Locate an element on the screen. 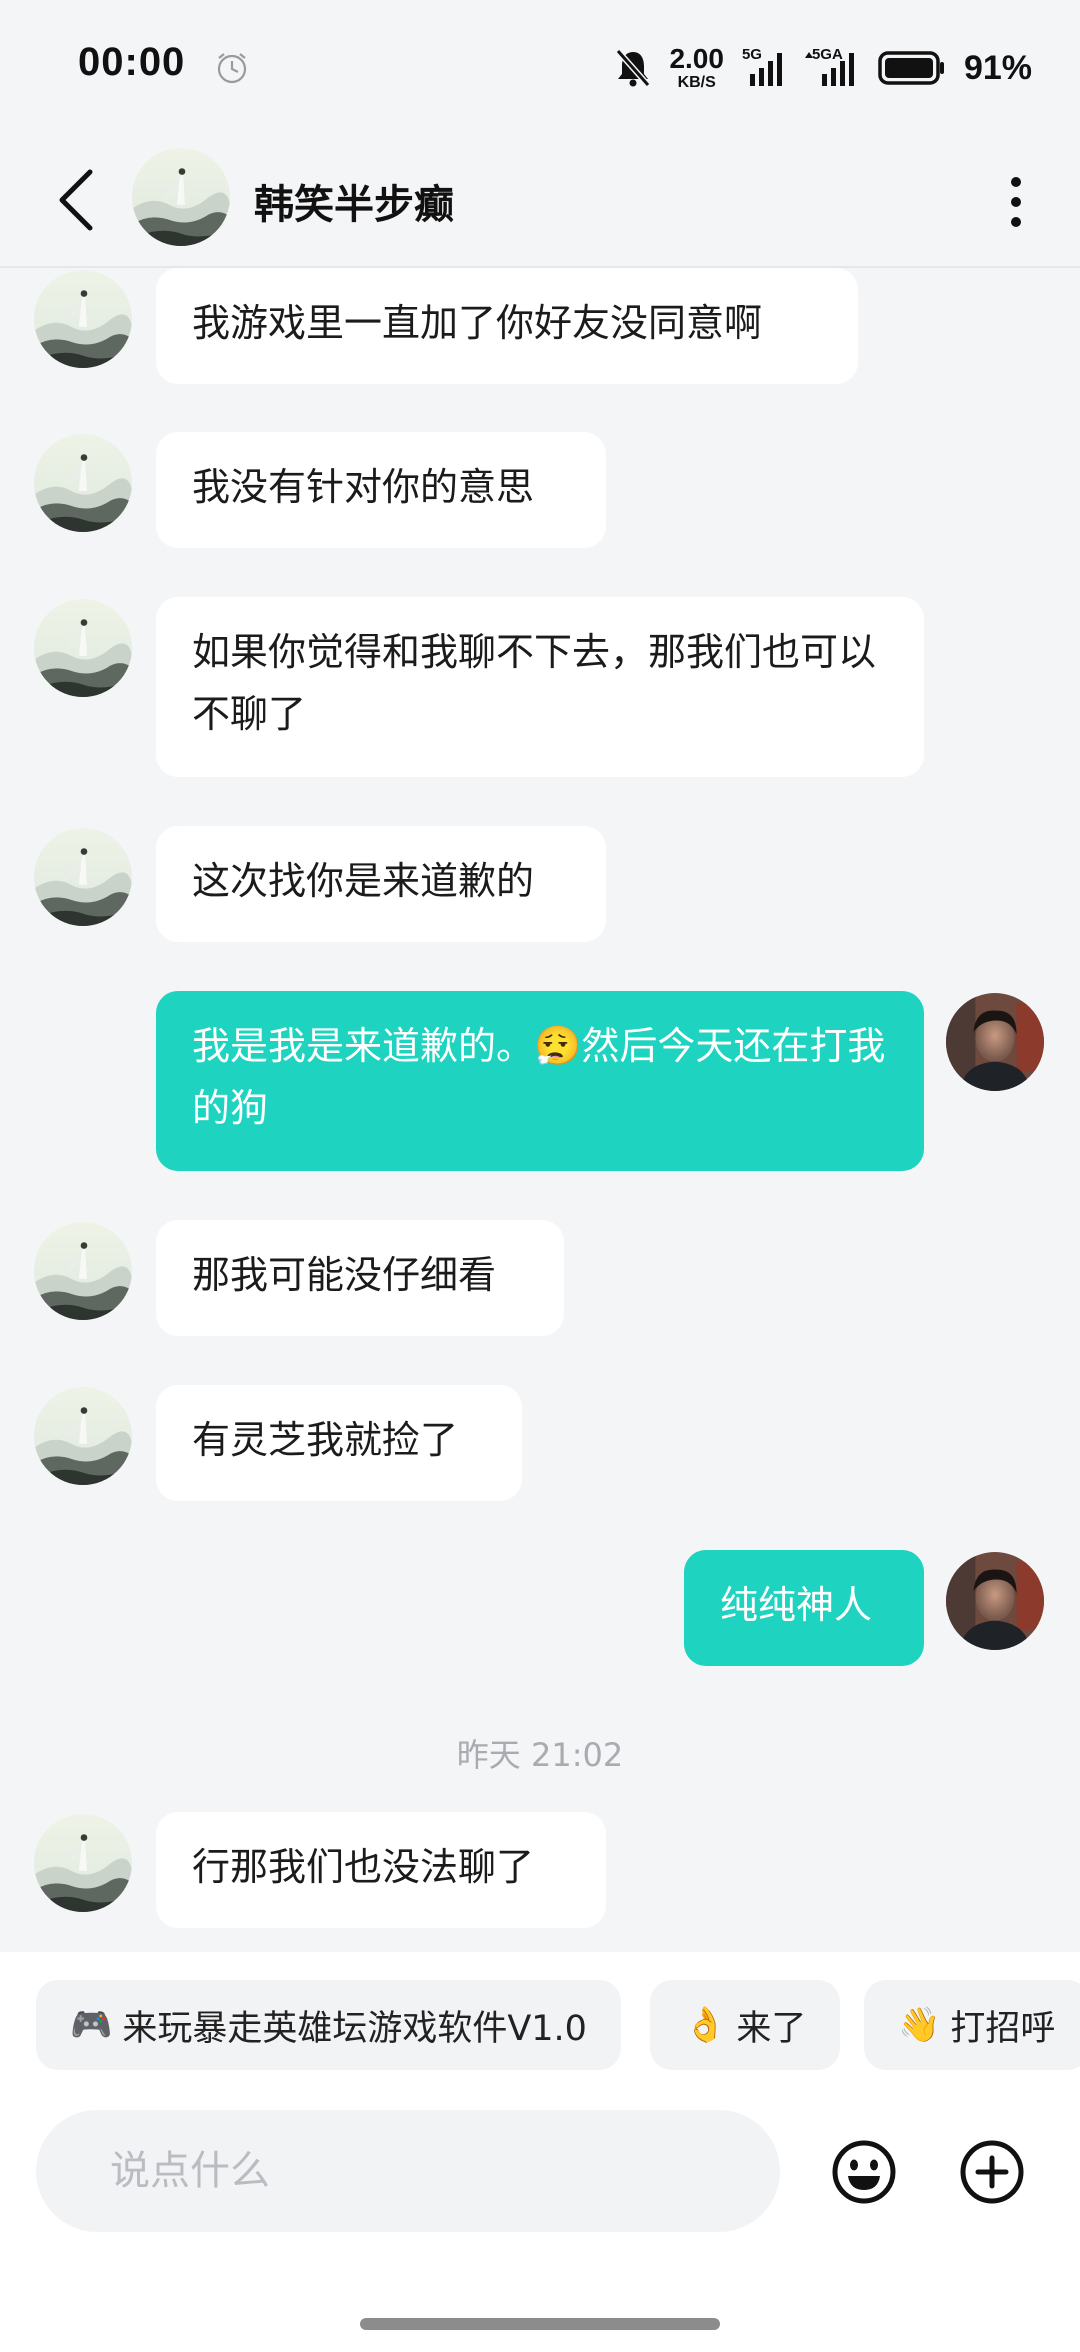 The width and height of the screenshot is (1080, 2352). message-bubble-incoming: 有灵芝我就捡了 is located at coordinates (339, 1443).